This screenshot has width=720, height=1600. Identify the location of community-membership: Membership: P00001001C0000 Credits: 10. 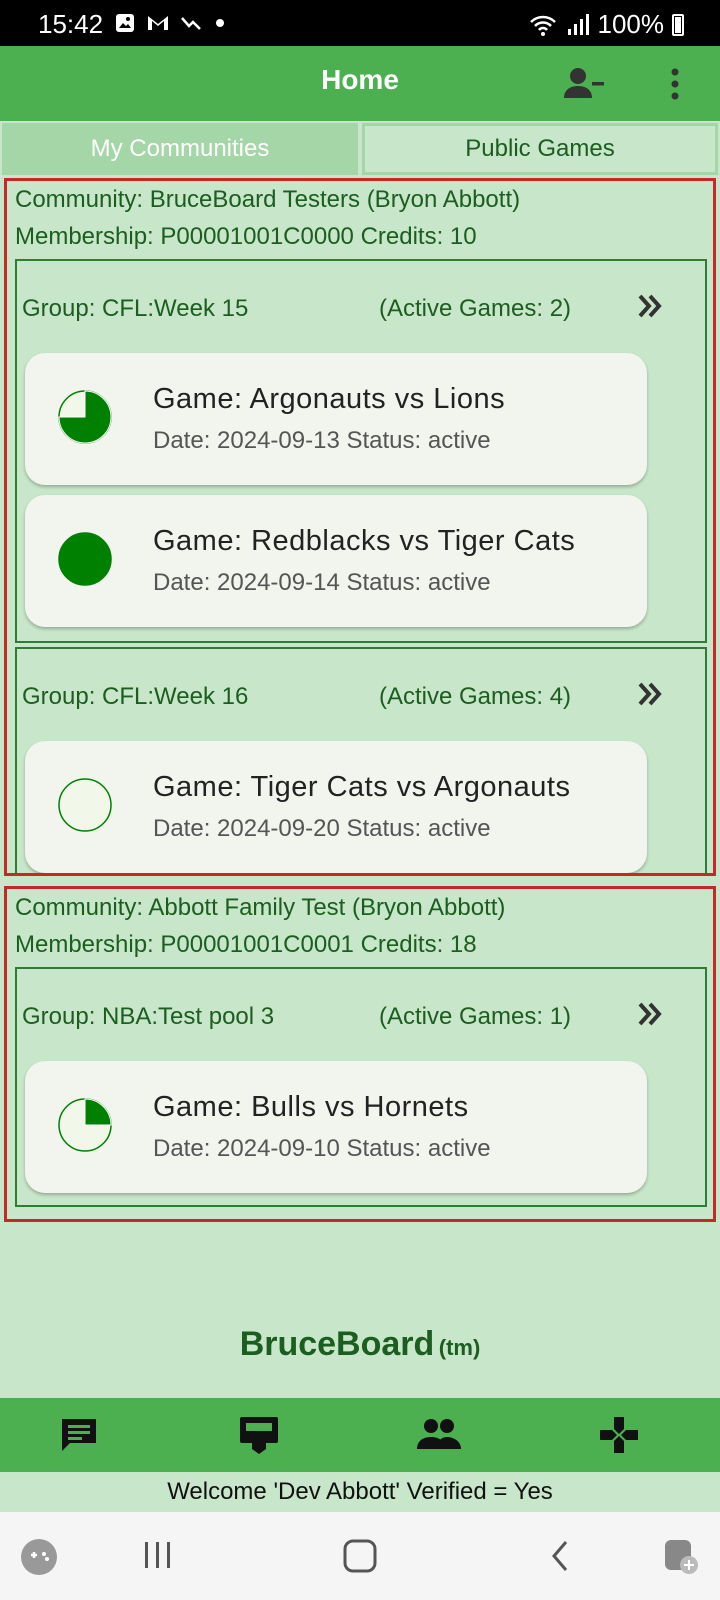
(246, 236).